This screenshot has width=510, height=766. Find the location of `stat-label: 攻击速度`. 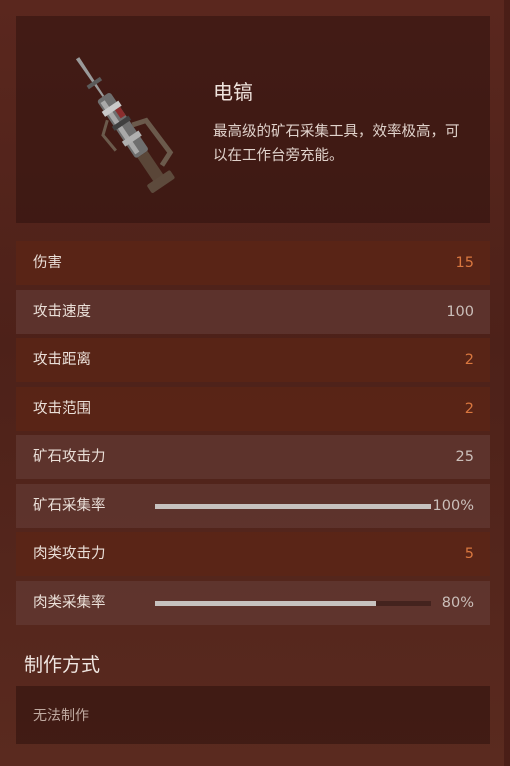

stat-label: 攻击速度 is located at coordinates (62, 311).